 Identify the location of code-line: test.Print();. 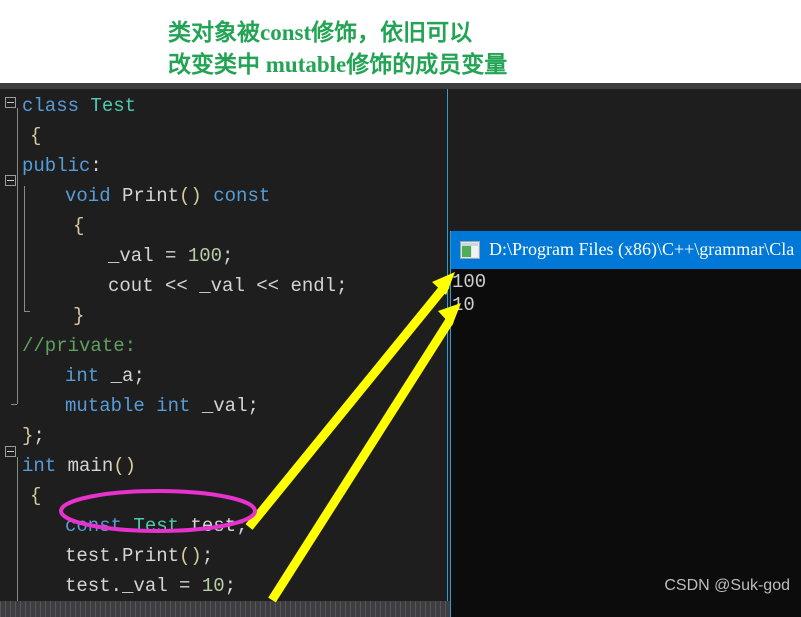
(139, 556).